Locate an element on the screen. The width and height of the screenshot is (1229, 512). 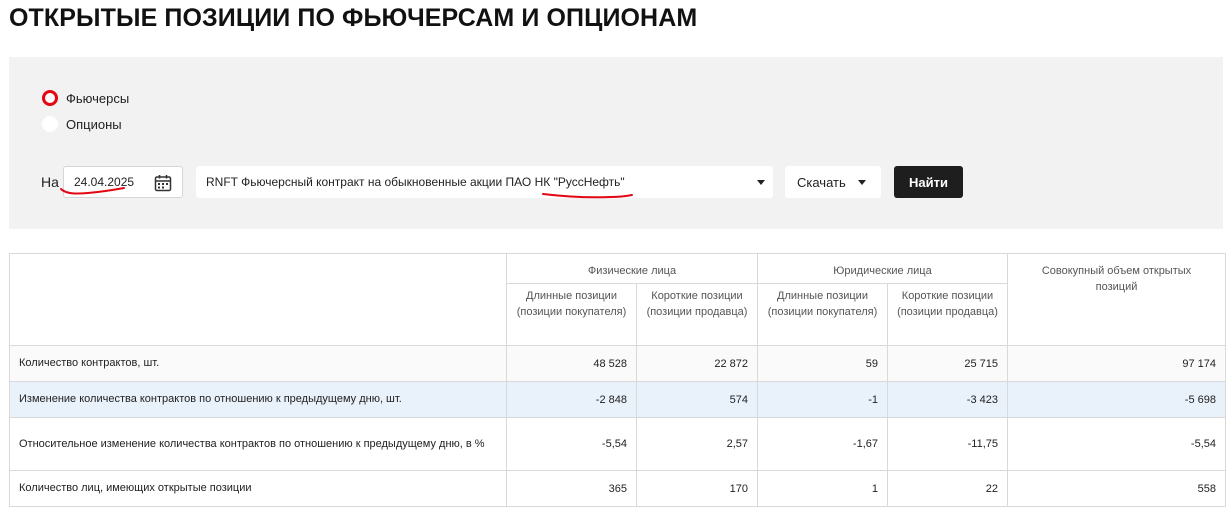
radio-futures: Фьючерсы is located at coordinates (85, 98).